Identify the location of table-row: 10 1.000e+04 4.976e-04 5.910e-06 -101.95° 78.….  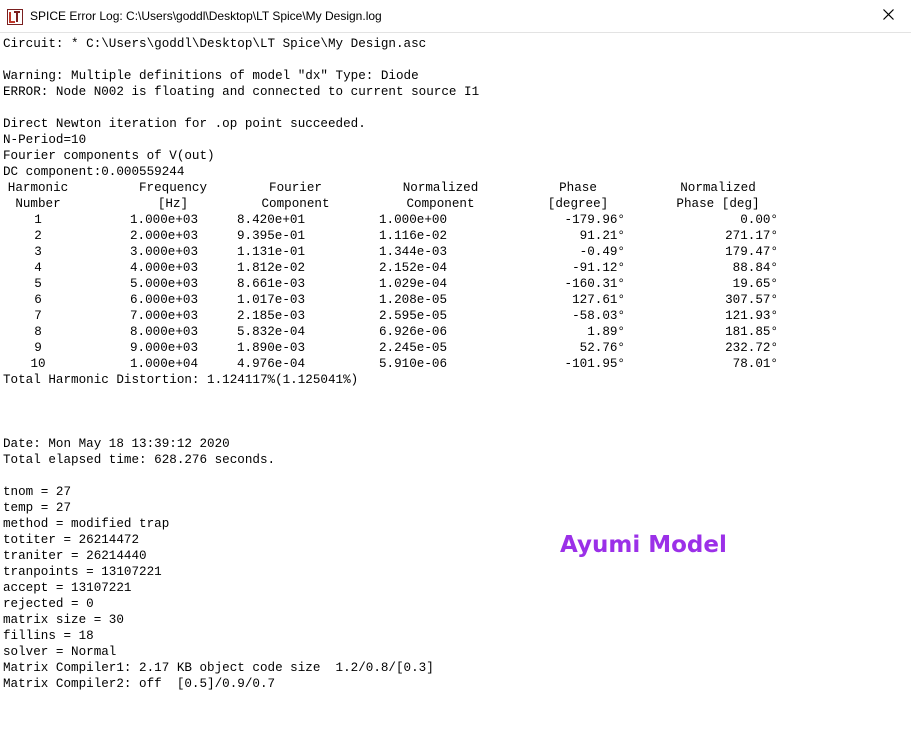
(457, 364).